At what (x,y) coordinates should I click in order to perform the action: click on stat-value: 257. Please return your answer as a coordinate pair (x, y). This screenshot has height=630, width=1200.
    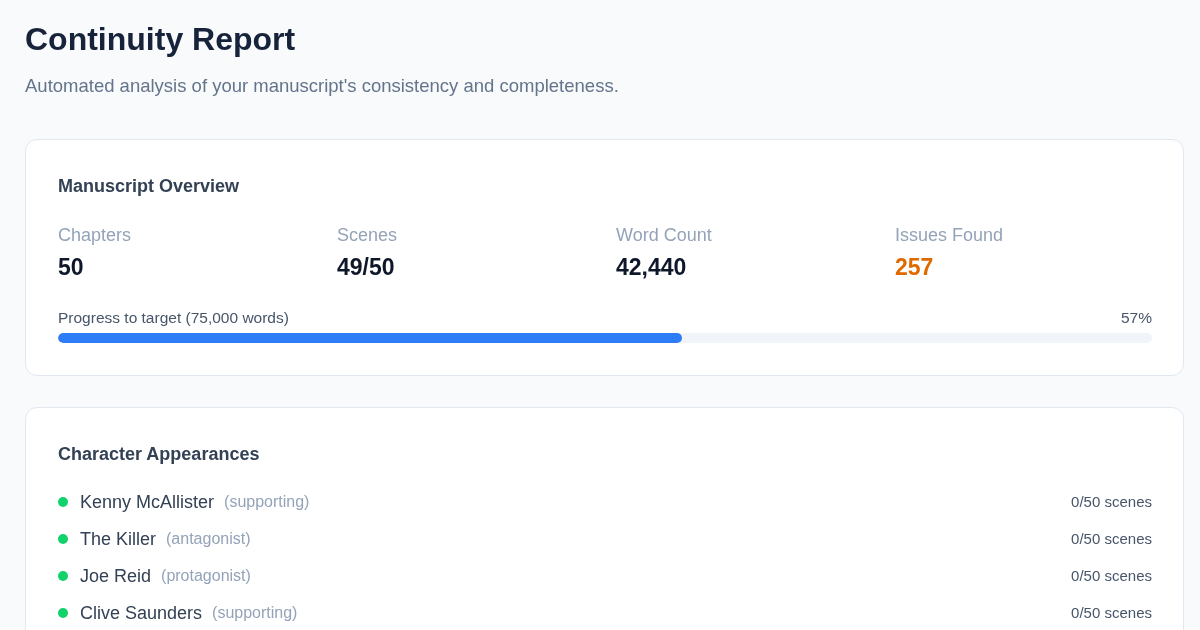
    Looking at the image, I should click on (914, 267).